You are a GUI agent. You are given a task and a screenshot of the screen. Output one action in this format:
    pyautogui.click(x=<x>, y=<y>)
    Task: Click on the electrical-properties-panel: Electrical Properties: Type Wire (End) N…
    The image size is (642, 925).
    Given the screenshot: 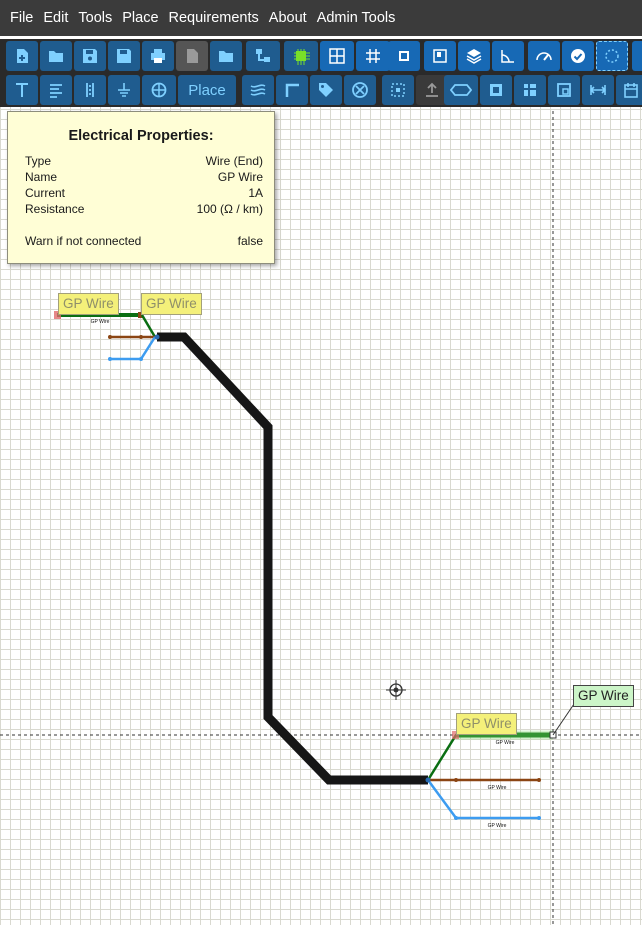 What is the action you would take?
    pyautogui.click(x=141, y=187)
    